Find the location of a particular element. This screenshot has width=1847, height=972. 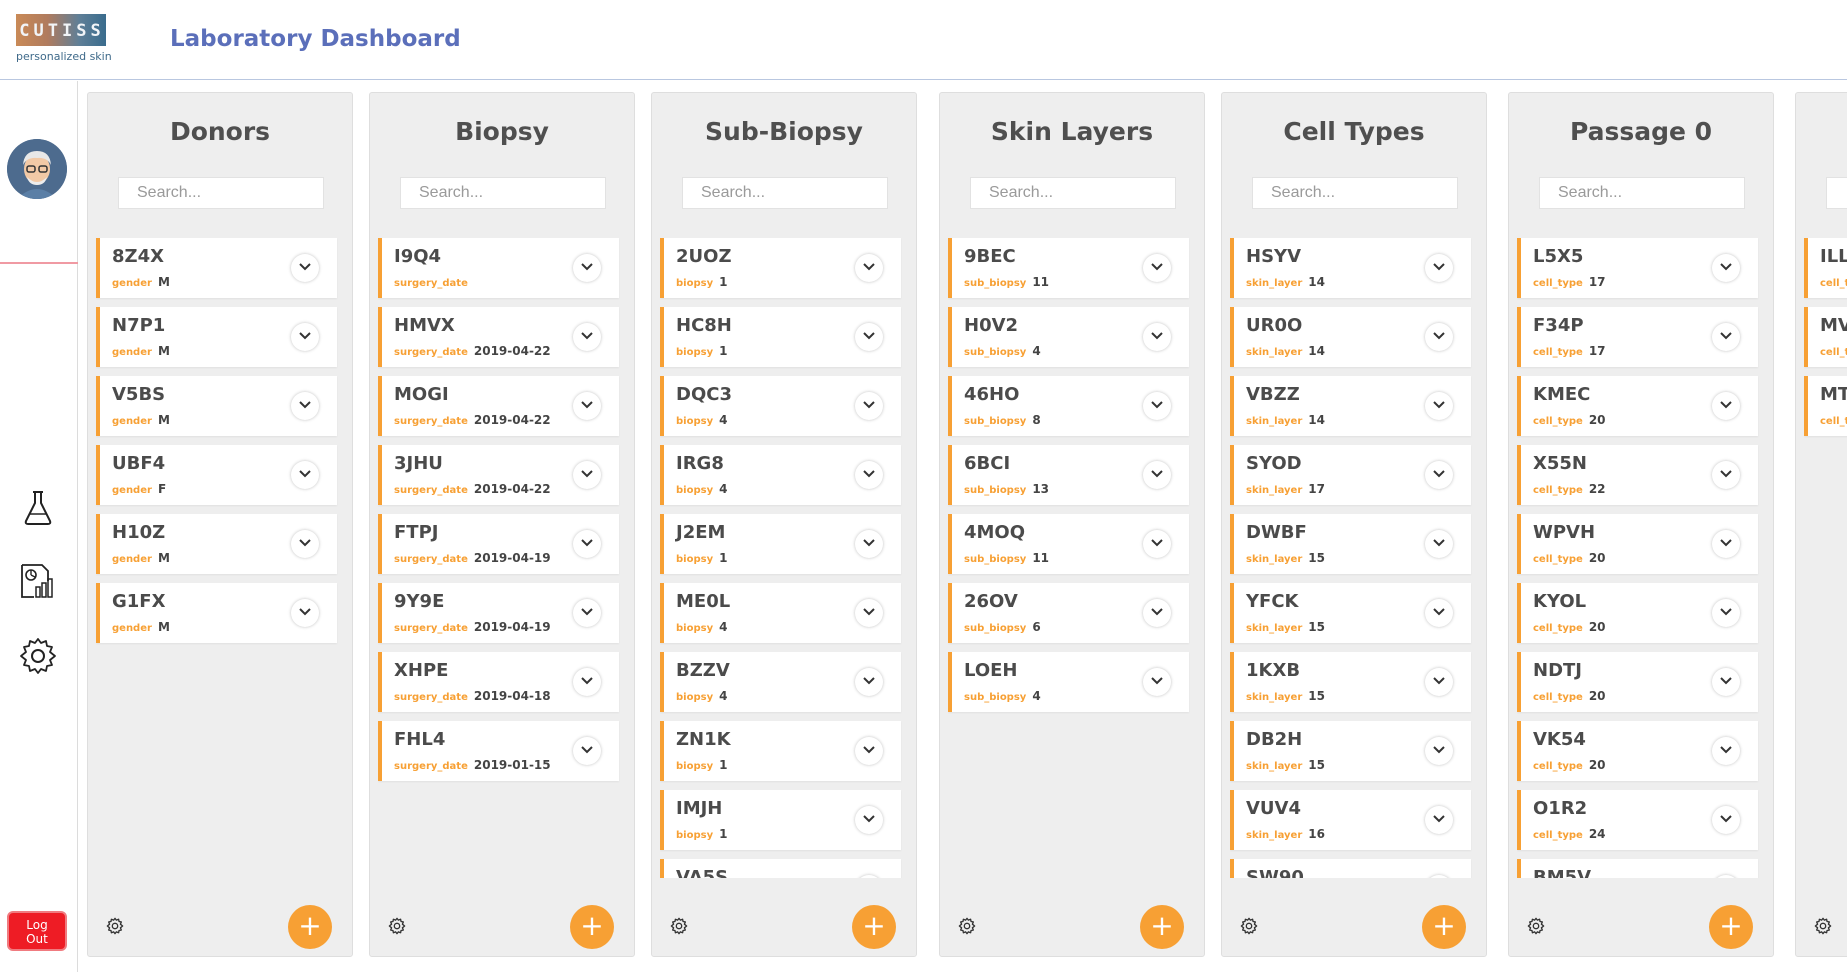

record-card: 9BEC sub_biopsy 11 is located at coordinates (1068, 268).